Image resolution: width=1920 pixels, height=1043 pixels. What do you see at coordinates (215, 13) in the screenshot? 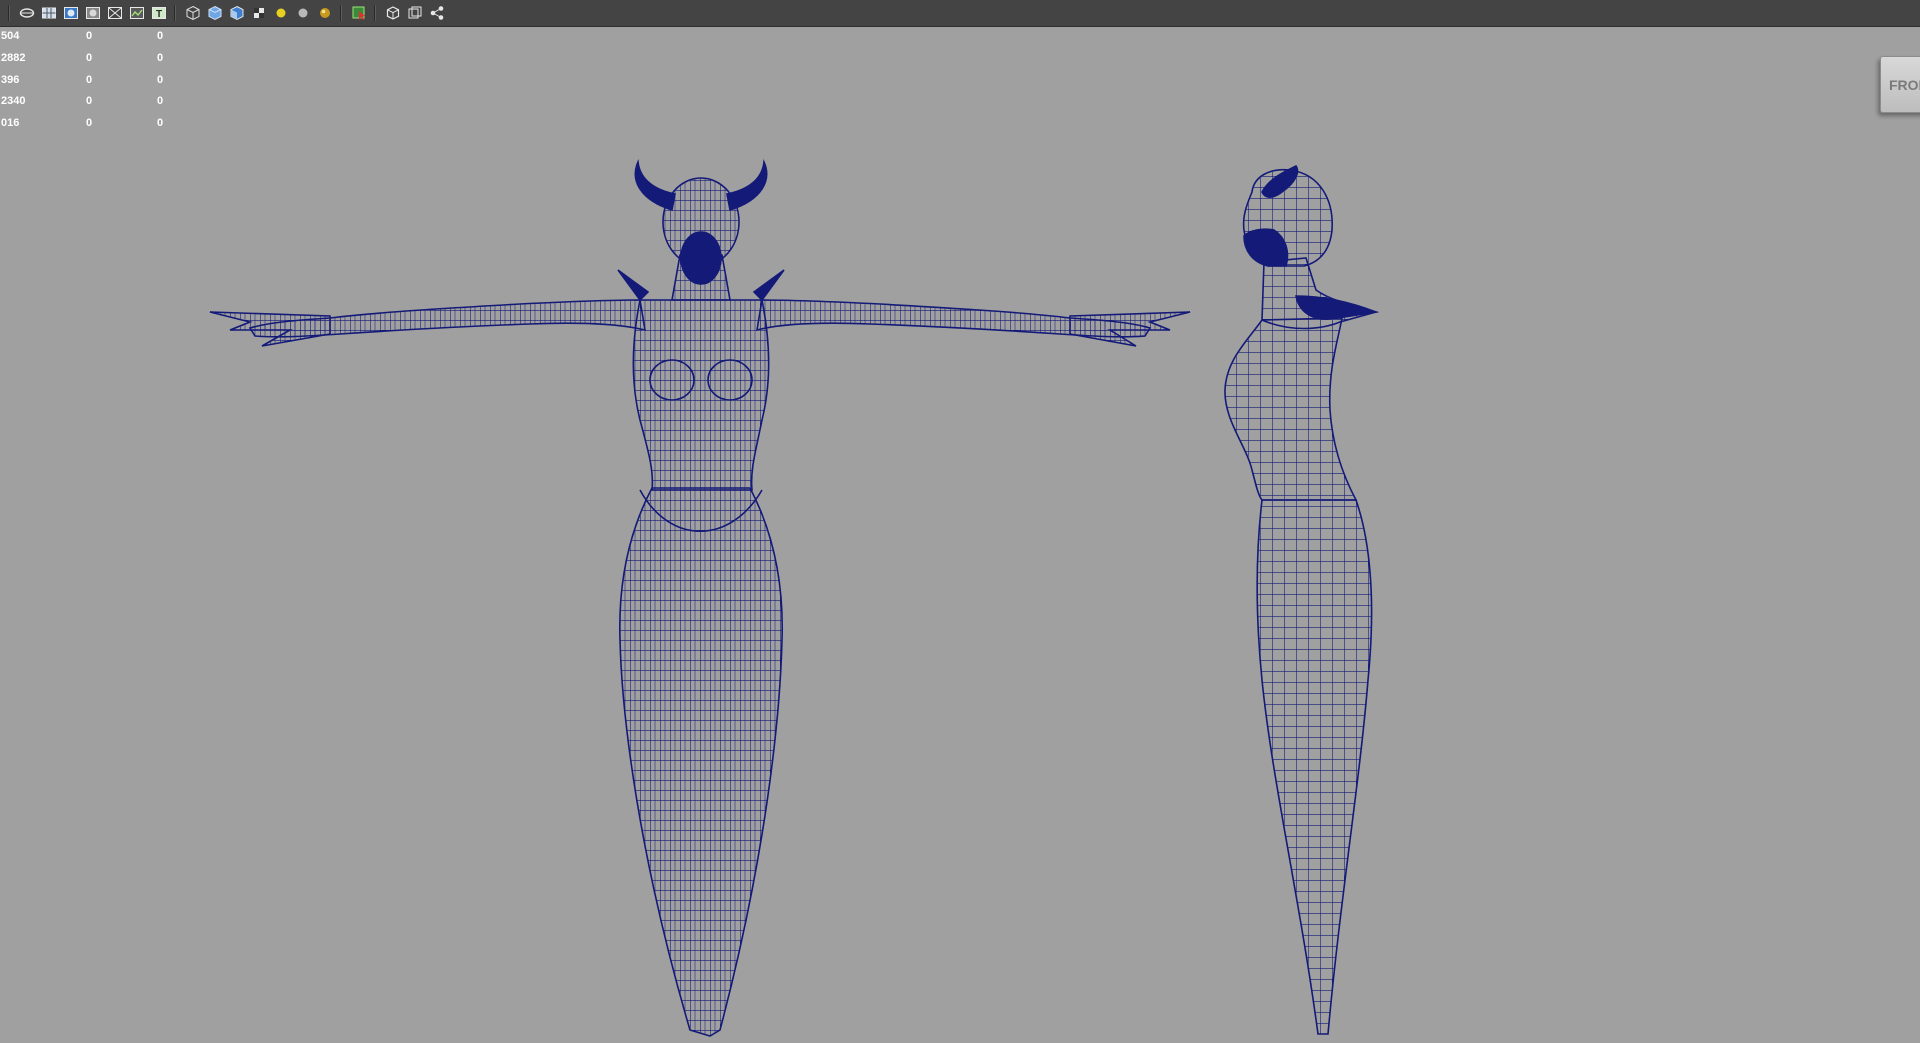
I see `cube-smooth-icon` at bounding box center [215, 13].